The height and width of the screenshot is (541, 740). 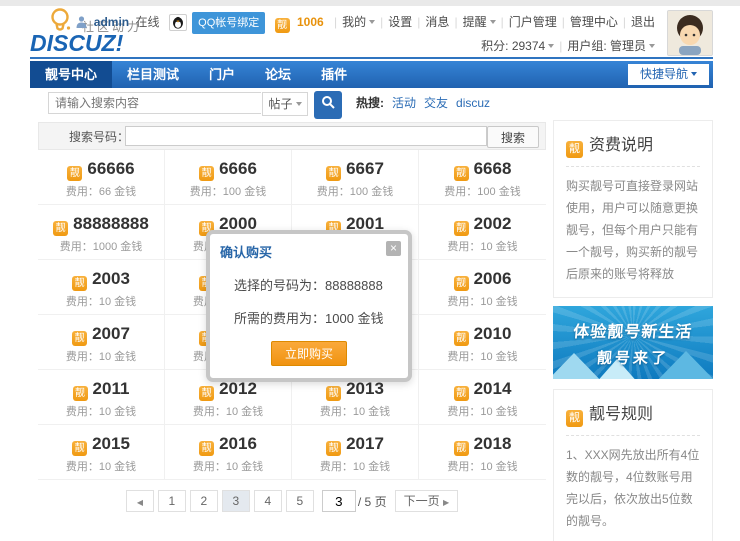 I want to click on number-item: 靓 66666 费用：66 金钱, so click(x=101, y=177).